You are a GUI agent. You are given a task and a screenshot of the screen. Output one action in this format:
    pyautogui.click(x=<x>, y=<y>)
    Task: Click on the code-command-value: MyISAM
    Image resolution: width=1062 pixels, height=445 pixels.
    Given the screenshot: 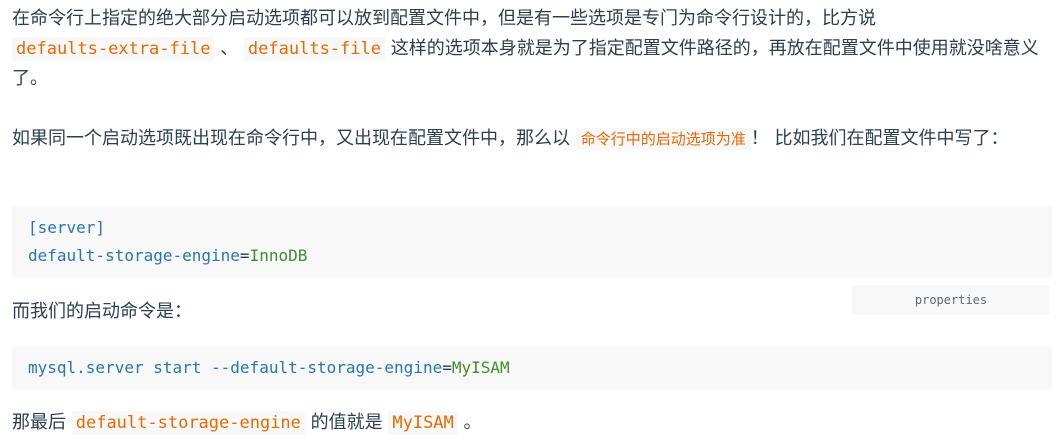 What is the action you would take?
    pyautogui.click(x=480, y=367)
    